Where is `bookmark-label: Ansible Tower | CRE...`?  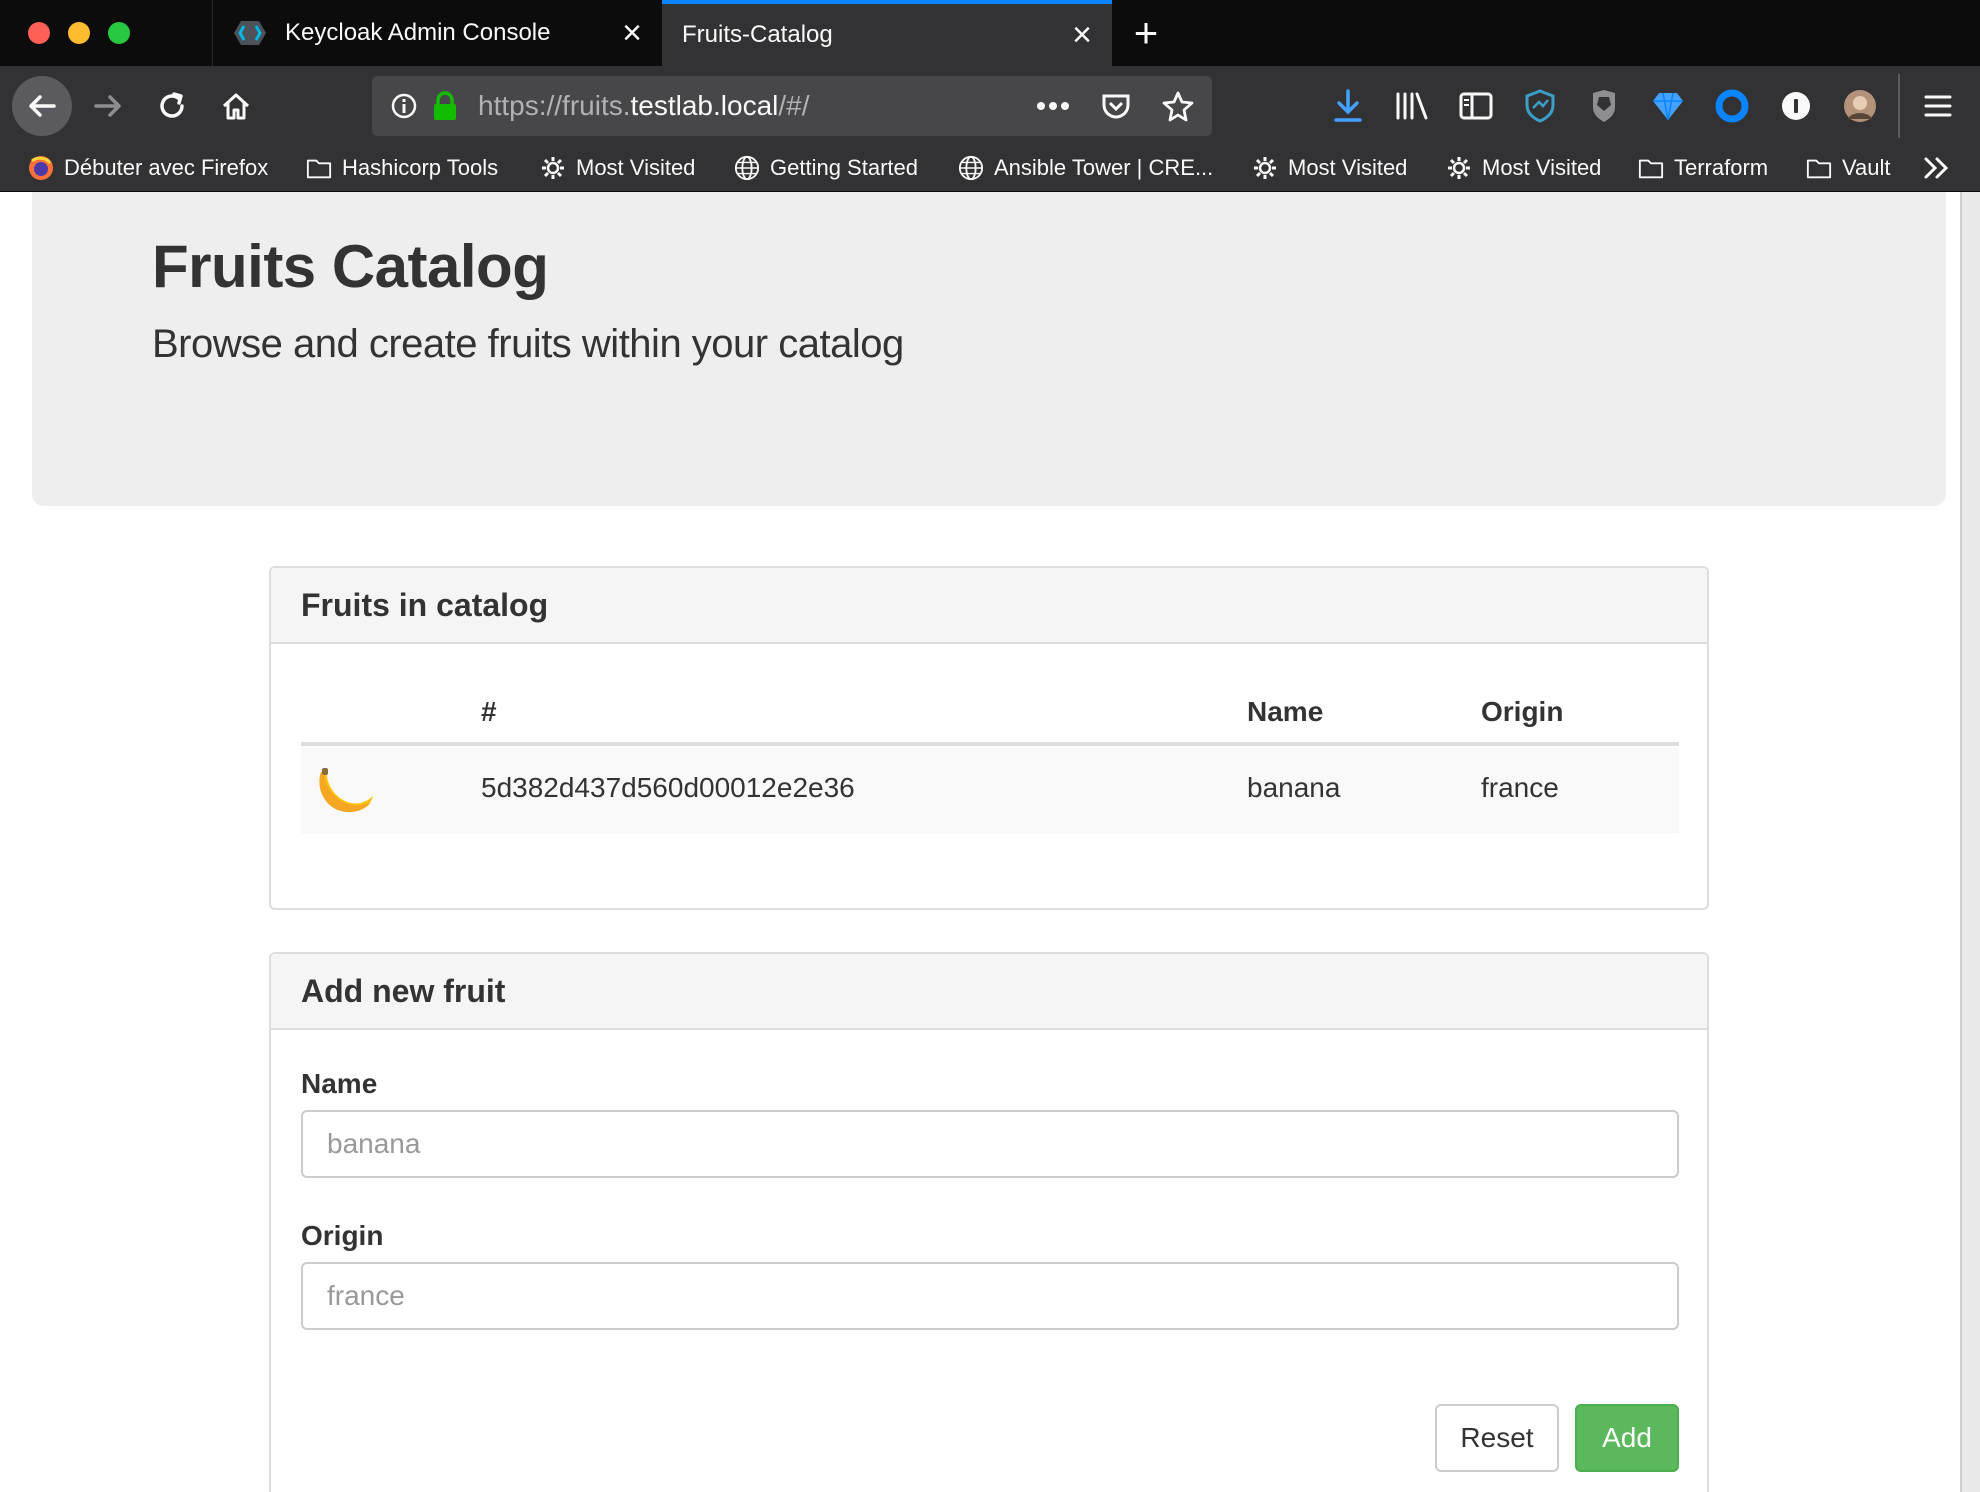 bookmark-label: Ansible Tower | CRE... is located at coordinates (1104, 167).